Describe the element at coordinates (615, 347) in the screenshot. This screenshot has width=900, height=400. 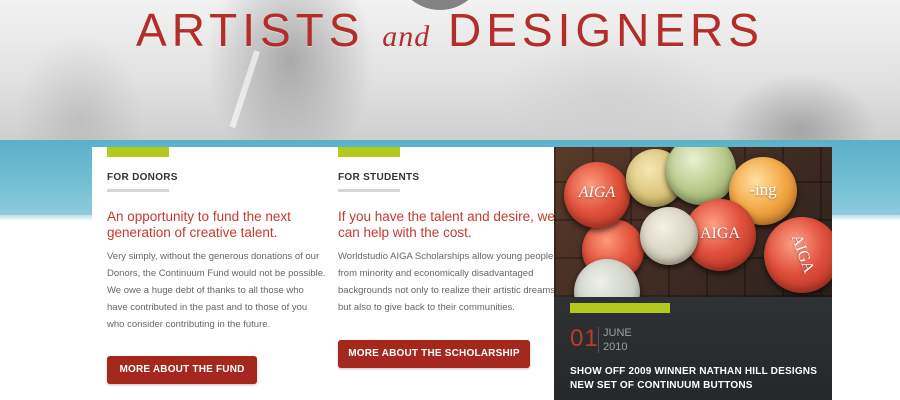
I see `news-date-year: 2010` at that location.